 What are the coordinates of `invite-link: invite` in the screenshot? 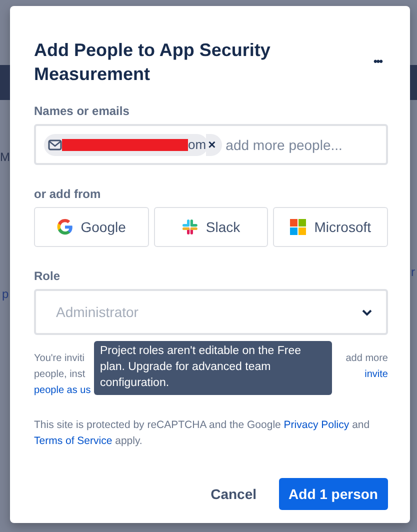 It's located at (376, 375).